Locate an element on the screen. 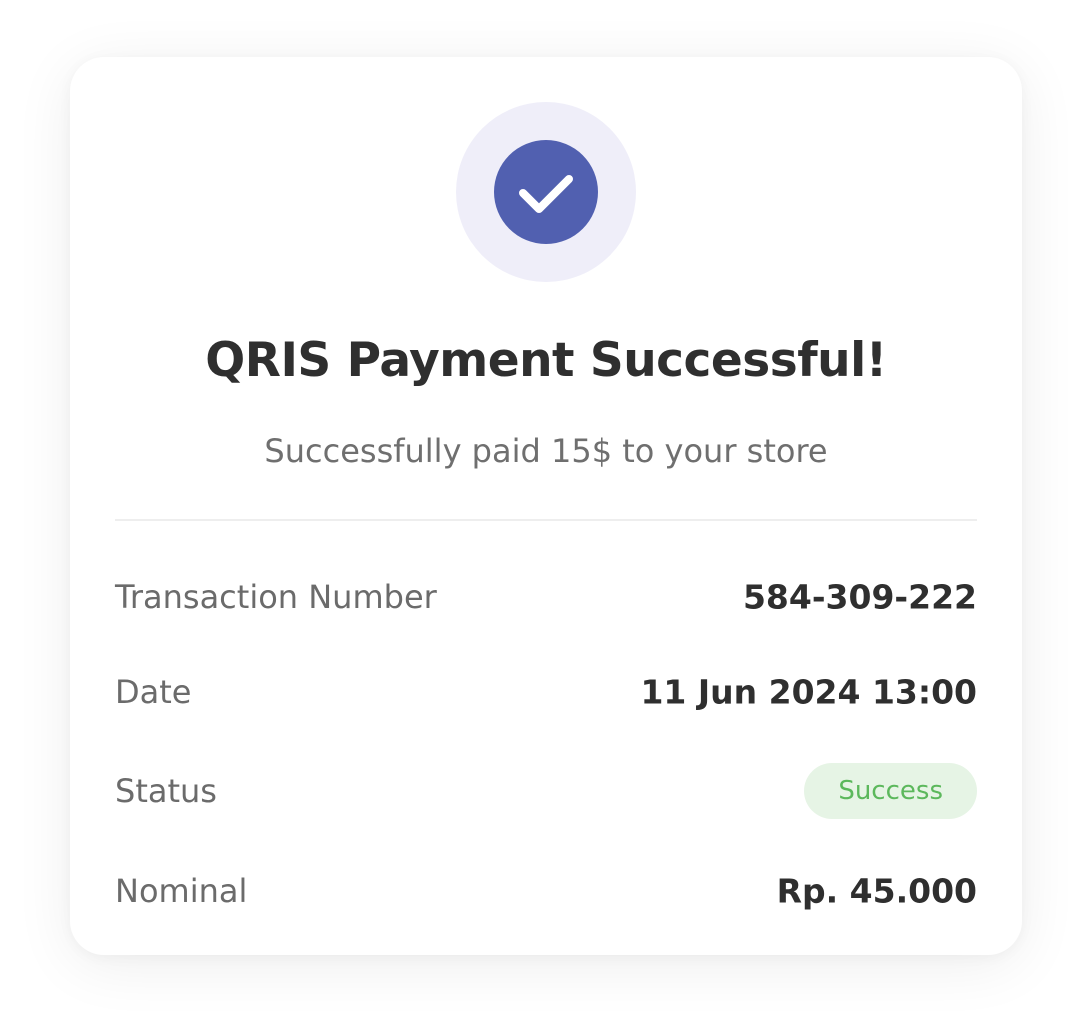  date-value: 11 Jun 2024 13:00 is located at coordinates (808, 692).